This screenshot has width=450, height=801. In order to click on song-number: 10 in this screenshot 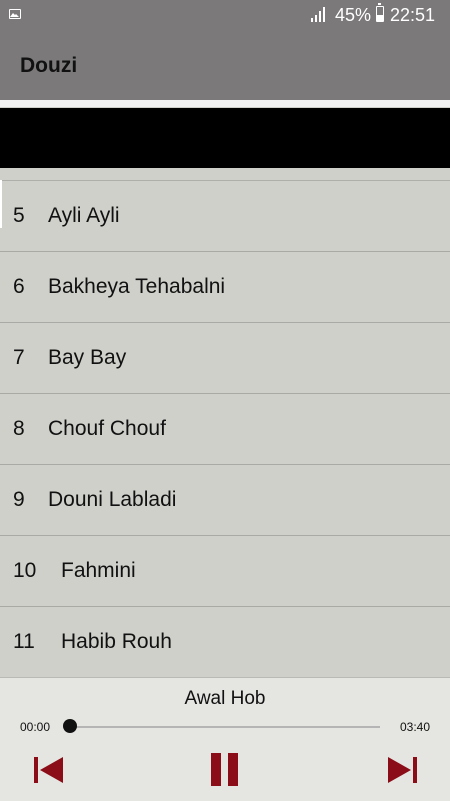, I will do `click(25, 570)`.